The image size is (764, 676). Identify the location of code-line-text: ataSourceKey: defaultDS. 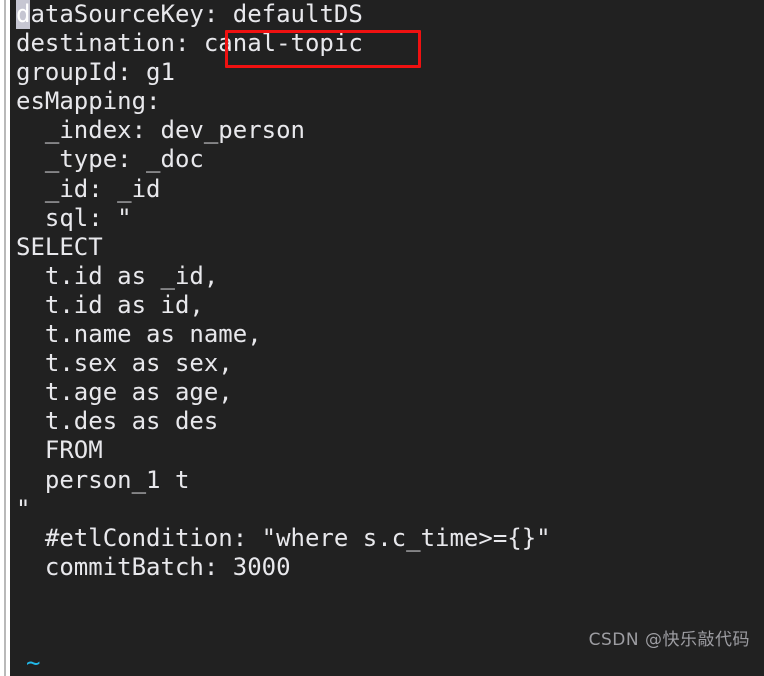
(196, 14).